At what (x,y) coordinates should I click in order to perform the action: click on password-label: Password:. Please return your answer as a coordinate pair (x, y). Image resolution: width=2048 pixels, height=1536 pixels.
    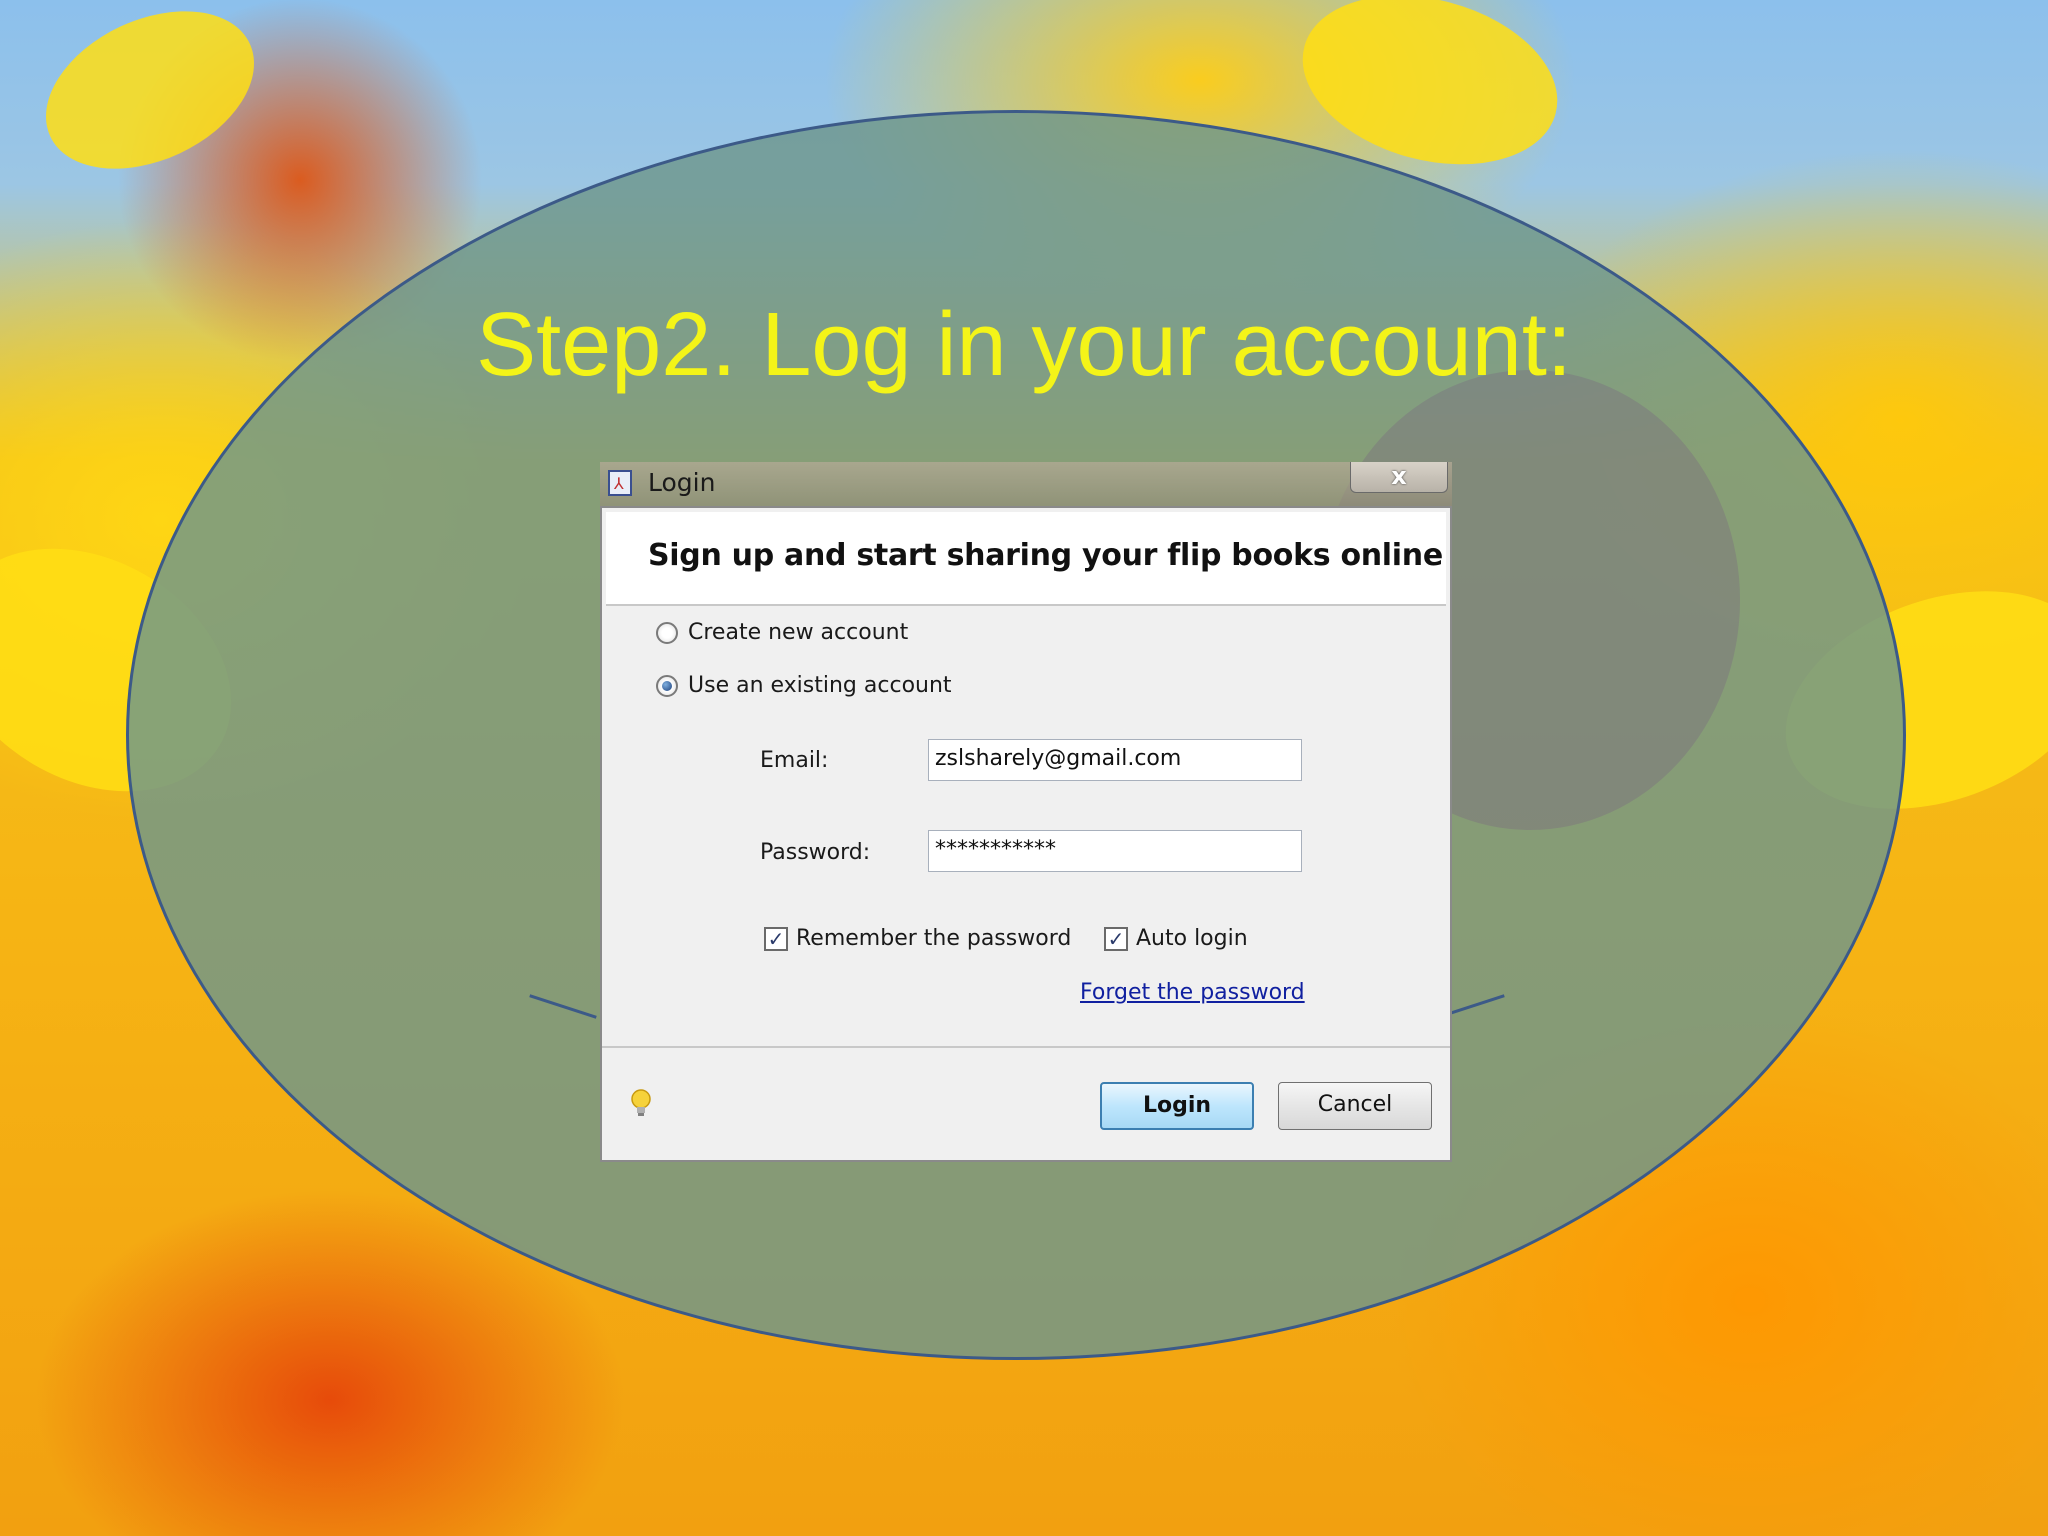
    Looking at the image, I should click on (815, 852).